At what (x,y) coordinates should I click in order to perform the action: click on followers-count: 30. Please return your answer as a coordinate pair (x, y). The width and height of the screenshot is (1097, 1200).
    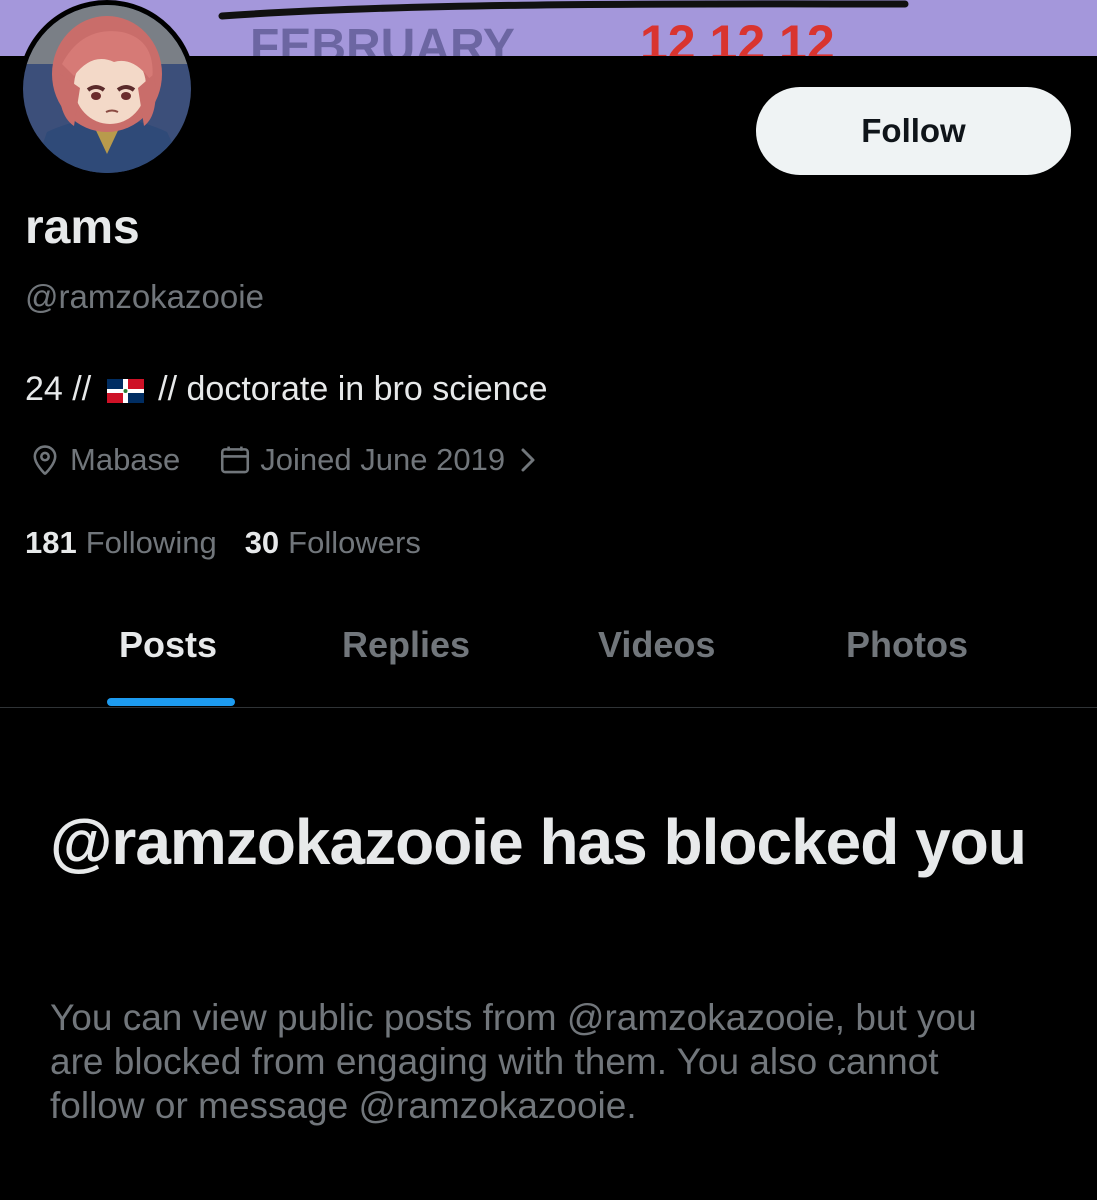
    Looking at the image, I should click on (262, 542).